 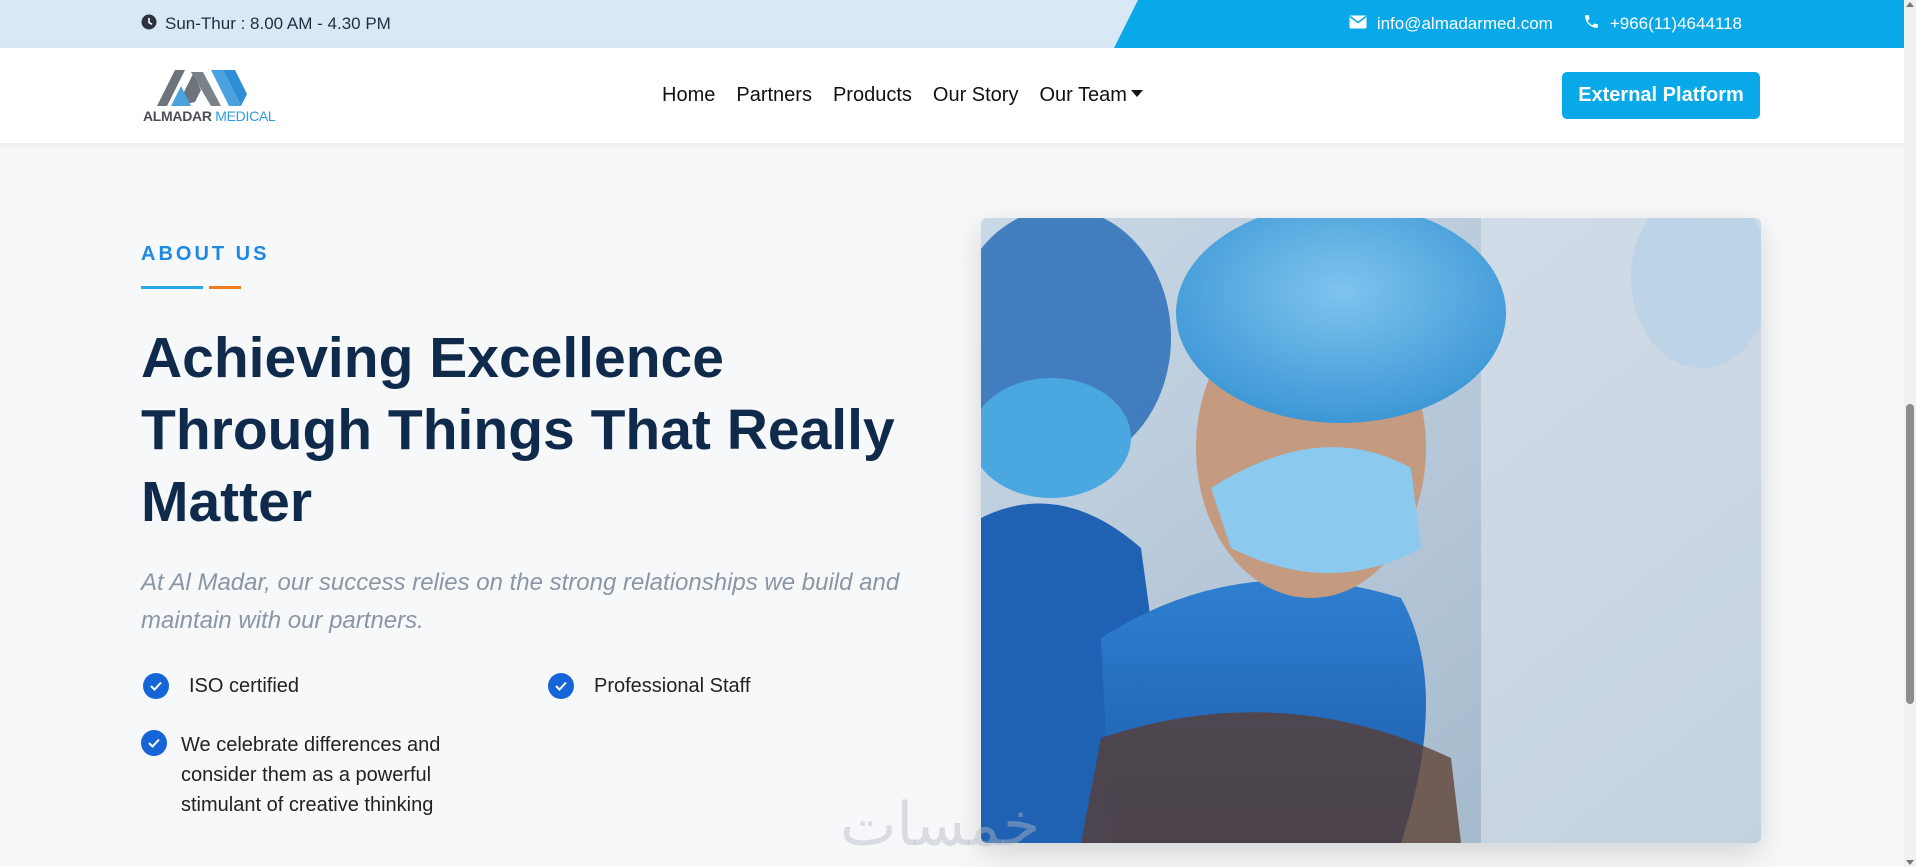 I want to click on almadar-logo: ALMADAR MEDICAL, so click(x=208, y=97).